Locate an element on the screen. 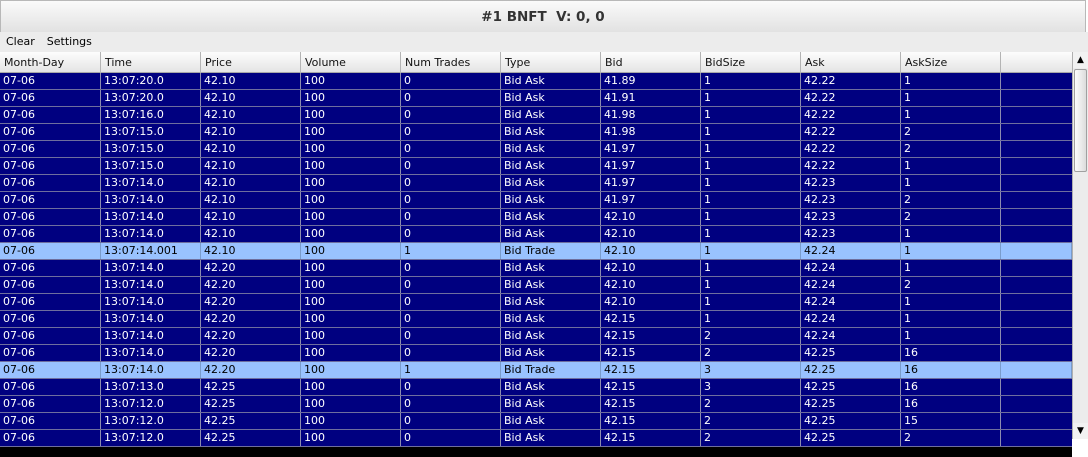 The height and width of the screenshot is (457, 1088). column-header-volume: Volume is located at coordinates (351, 62).